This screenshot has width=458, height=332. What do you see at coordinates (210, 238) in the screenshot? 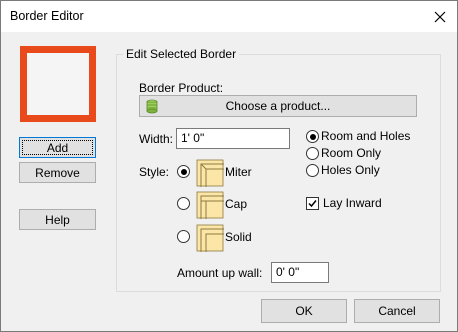
I see `solid-style-icon` at bounding box center [210, 238].